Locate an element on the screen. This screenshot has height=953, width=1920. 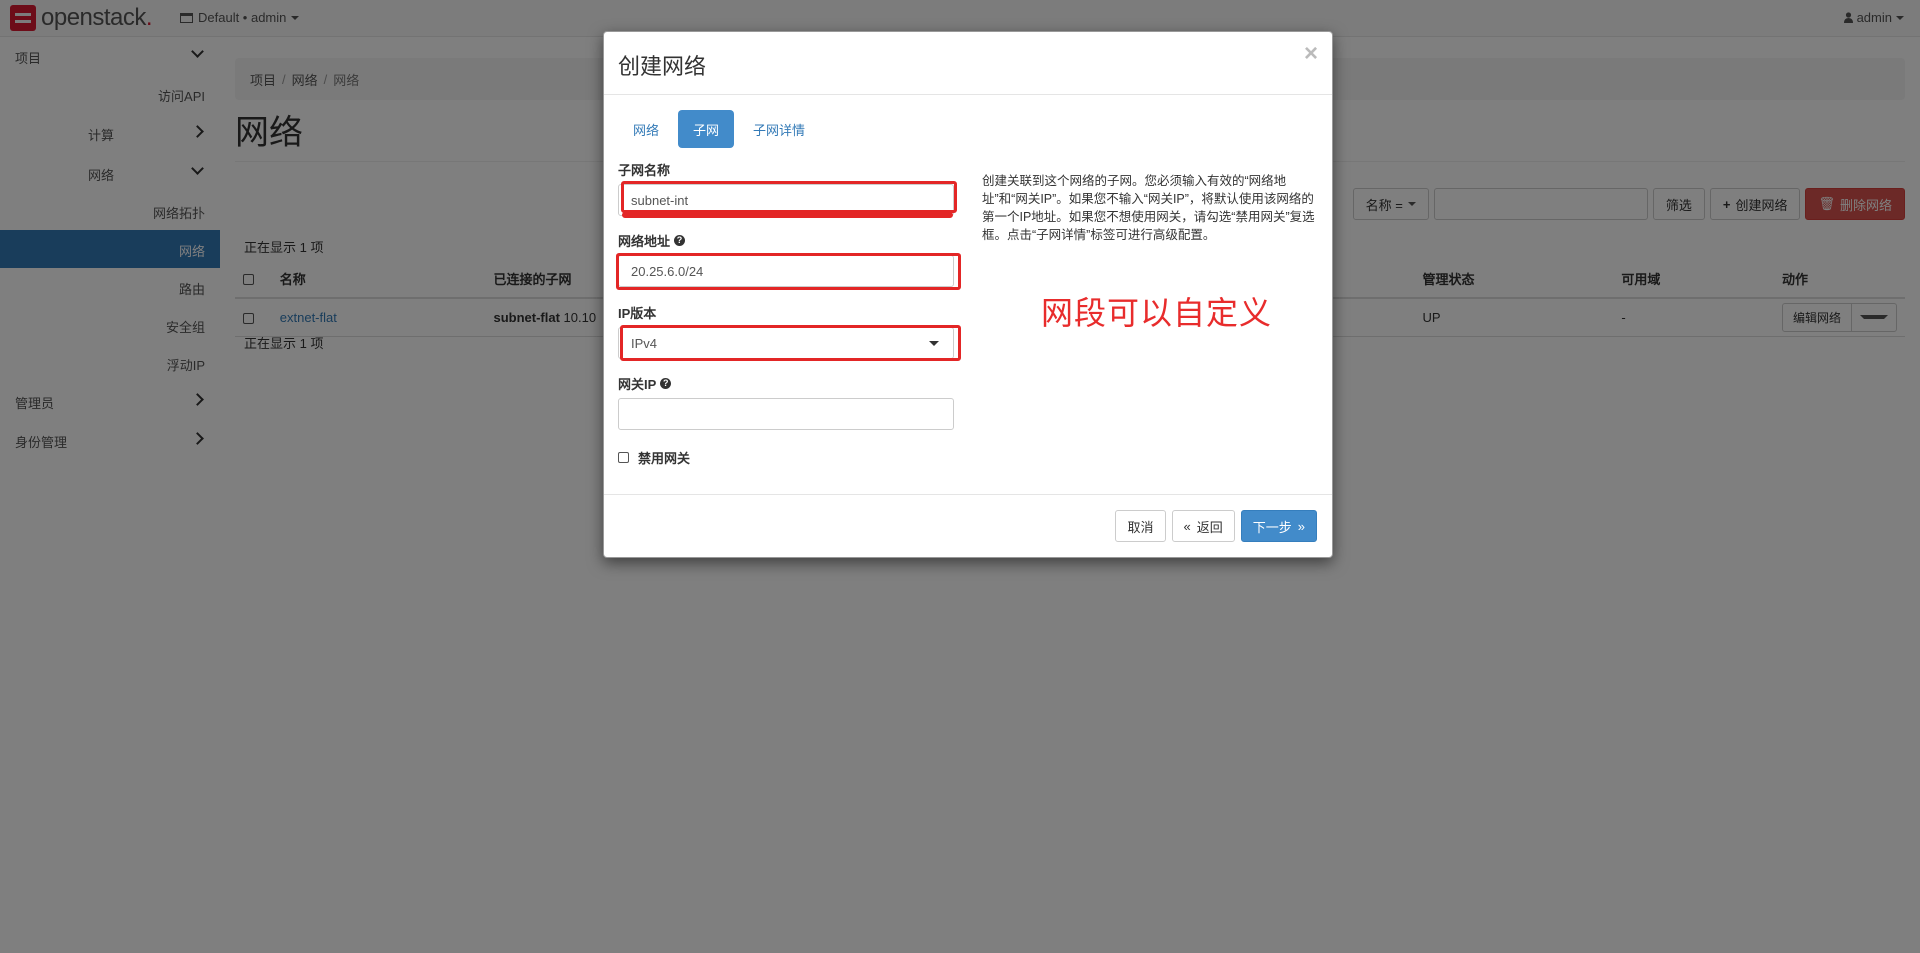
ip-version-label-text: IP版本 is located at coordinates (637, 313).